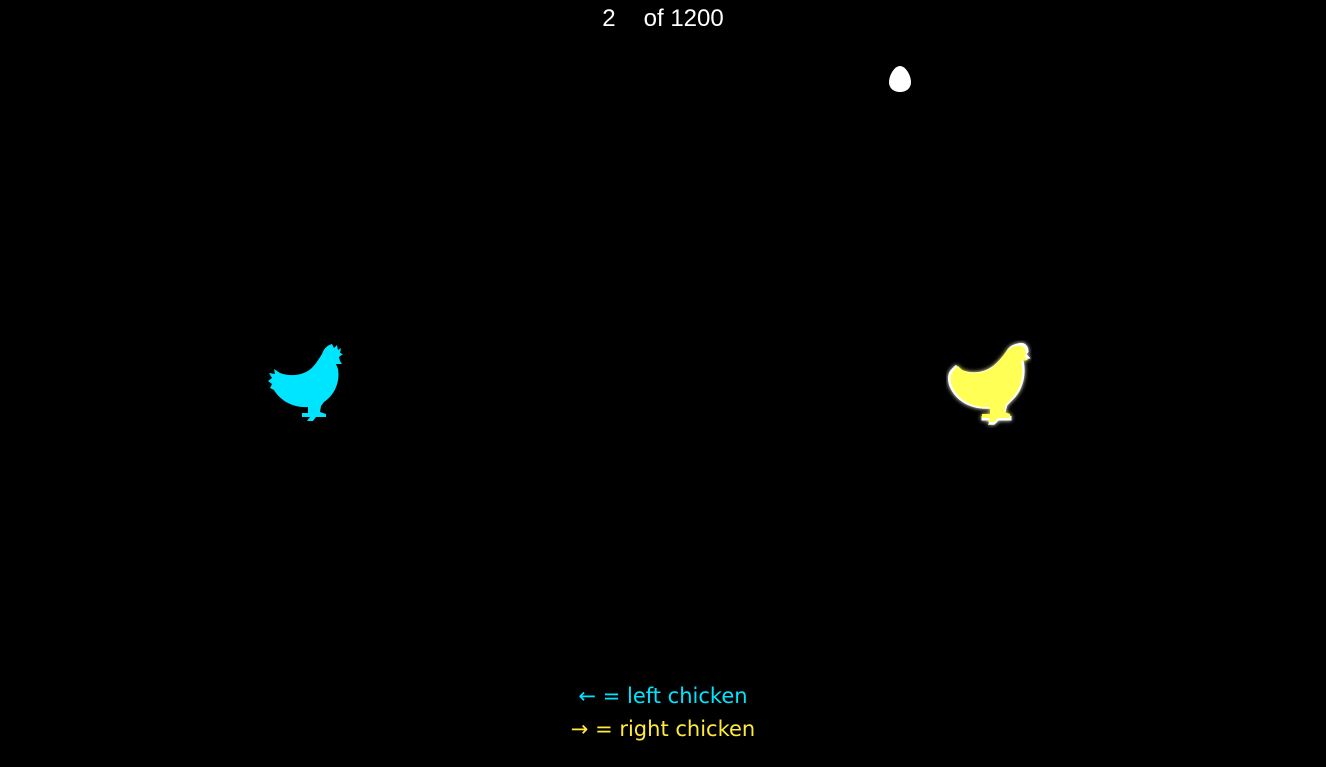 This screenshot has height=767, width=1326. What do you see at coordinates (579, 729) in the screenshot?
I see `right-arrow-icon: →` at bounding box center [579, 729].